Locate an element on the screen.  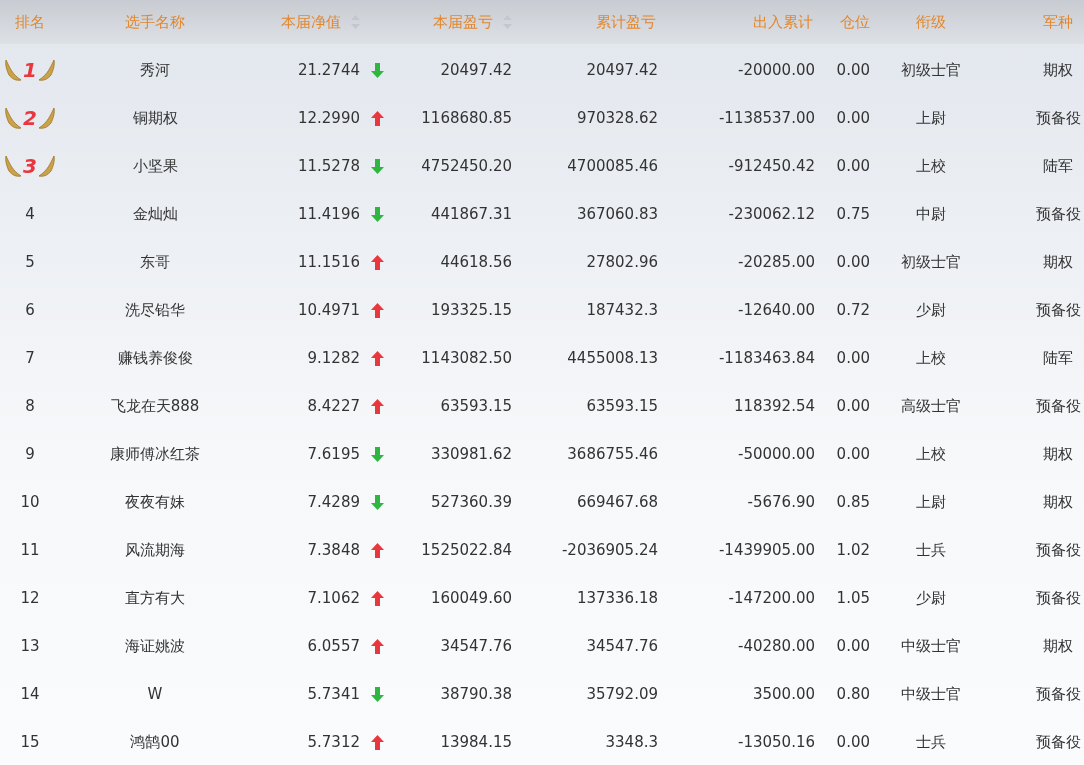
table-cell: 洗尽铅华 is located at coordinates (155, 310).